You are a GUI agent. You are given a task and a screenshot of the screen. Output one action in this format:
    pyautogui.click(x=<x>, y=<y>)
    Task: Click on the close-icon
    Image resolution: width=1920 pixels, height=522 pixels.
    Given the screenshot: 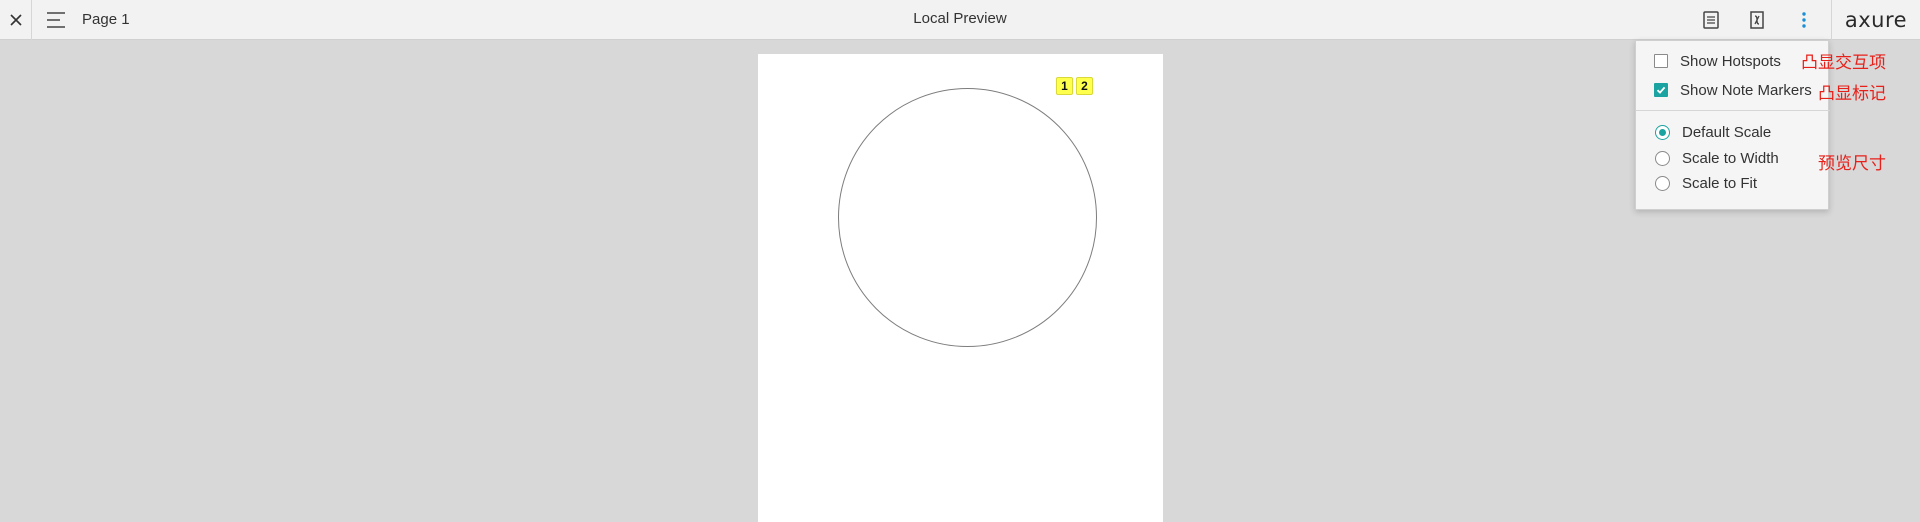 What is the action you would take?
    pyautogui.click(x=15, y=20)
    